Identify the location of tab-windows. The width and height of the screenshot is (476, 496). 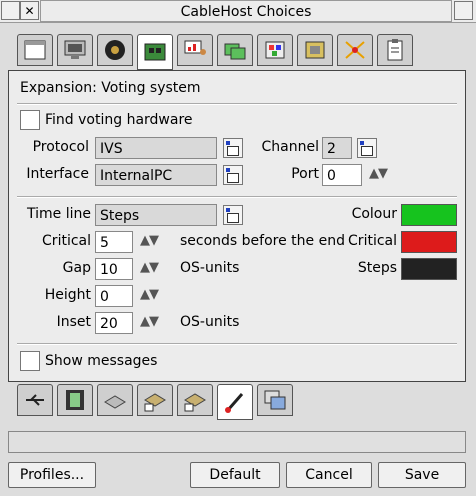
(275, 400).